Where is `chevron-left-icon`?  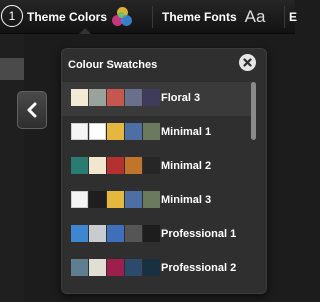 chevron-left-icon is located at coordinates (32, 110).